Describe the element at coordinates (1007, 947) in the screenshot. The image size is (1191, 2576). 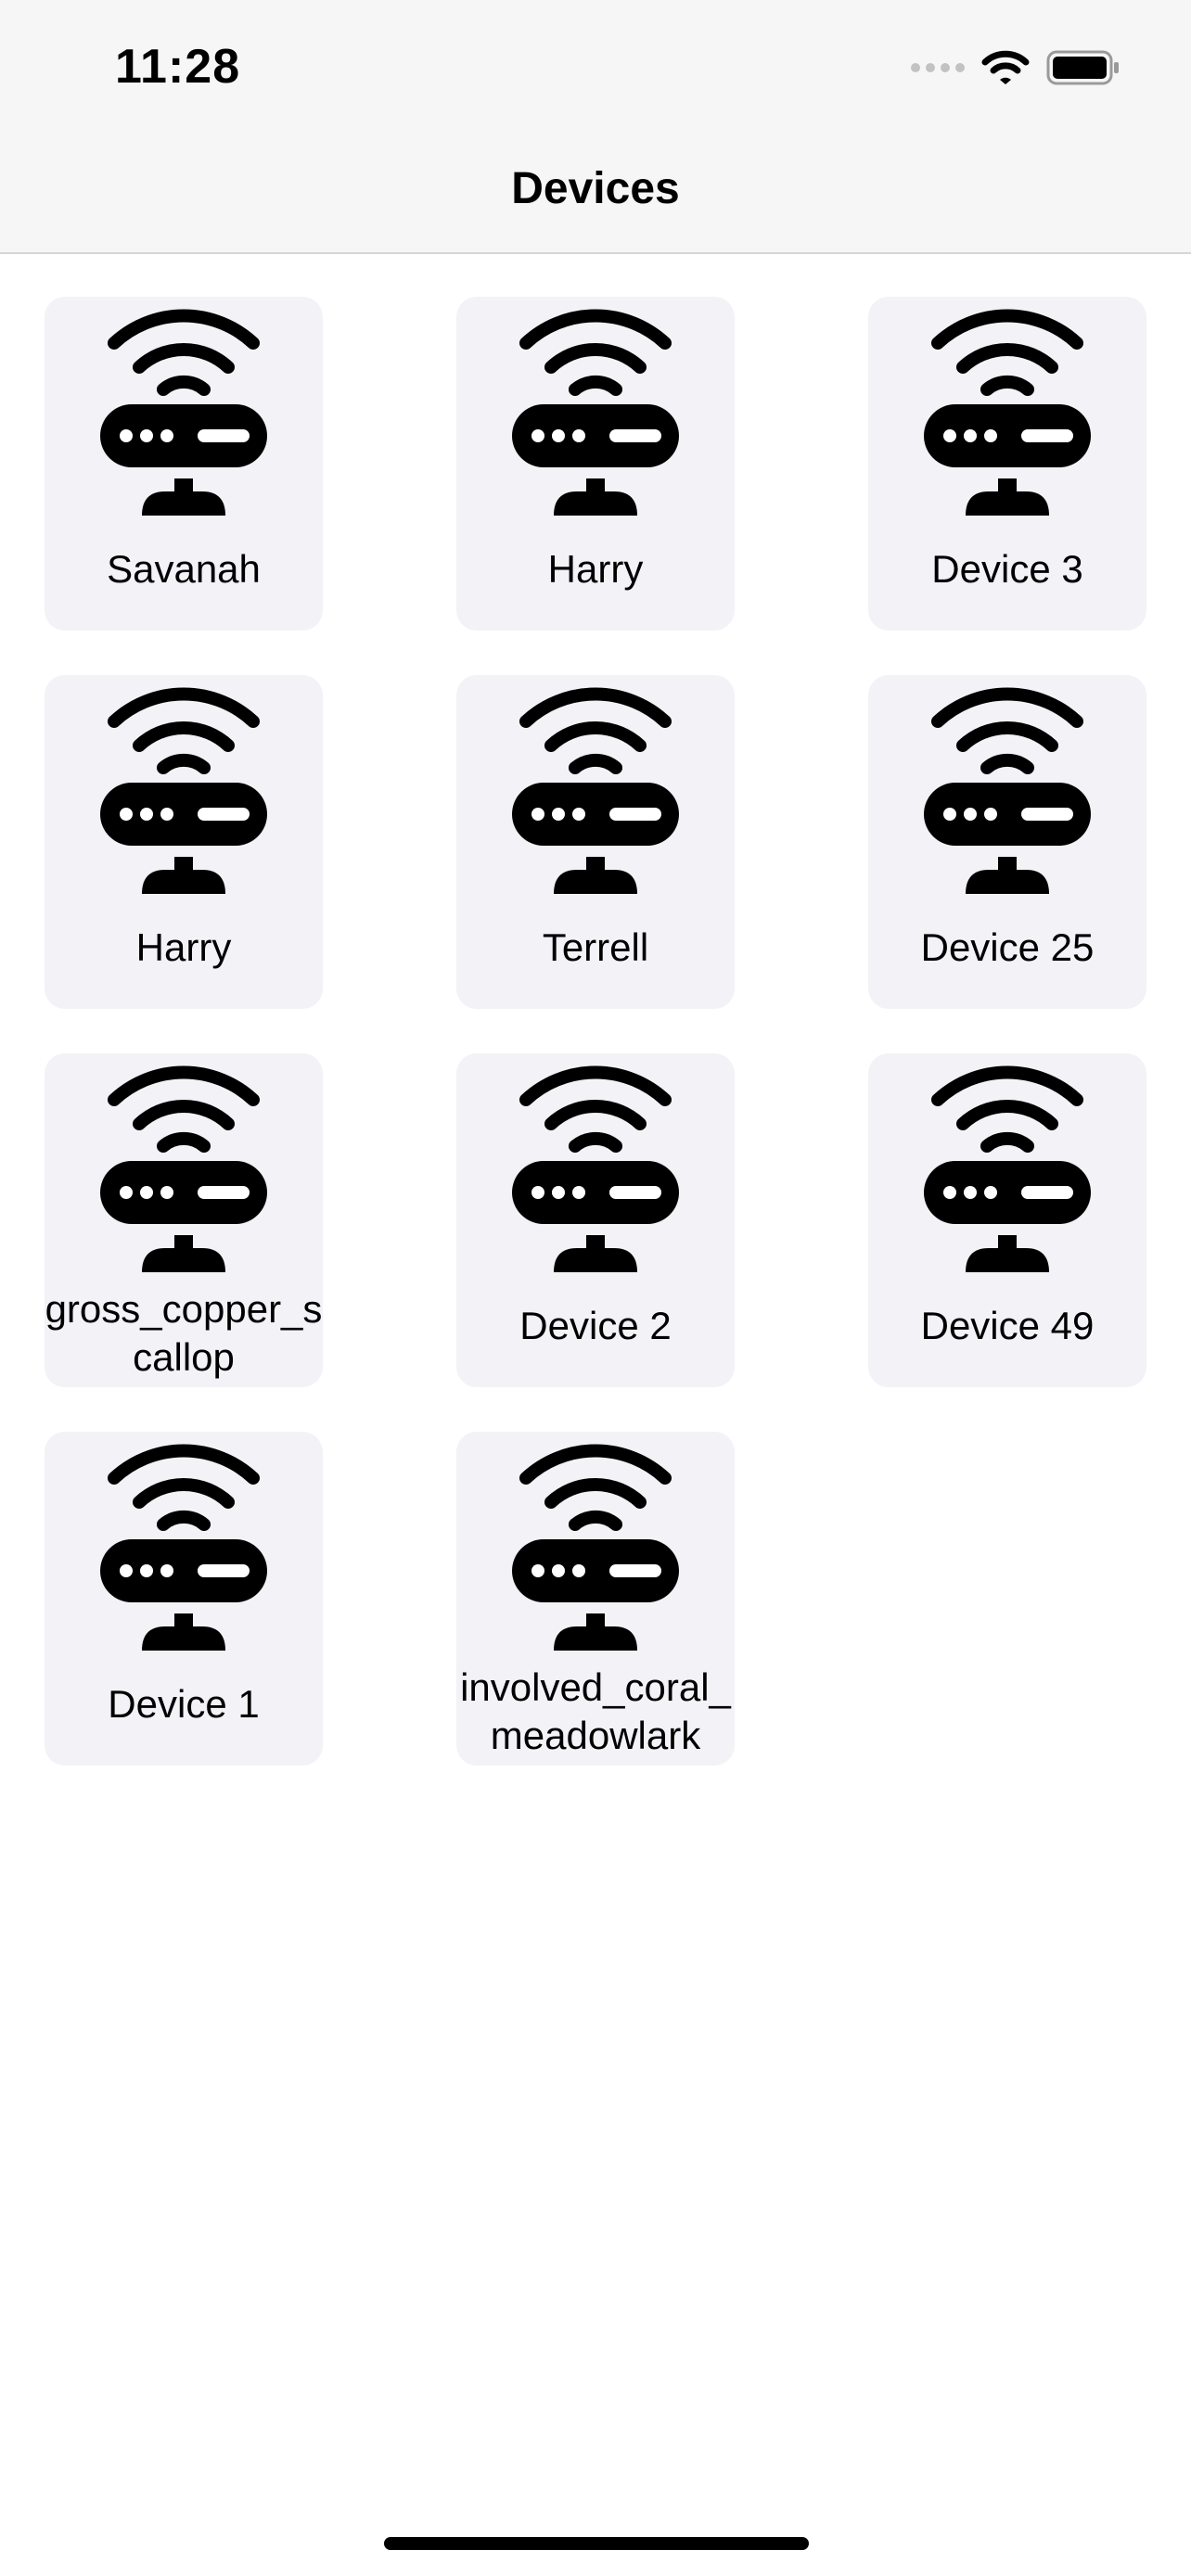
I see `device-label: Device 25` at that location.